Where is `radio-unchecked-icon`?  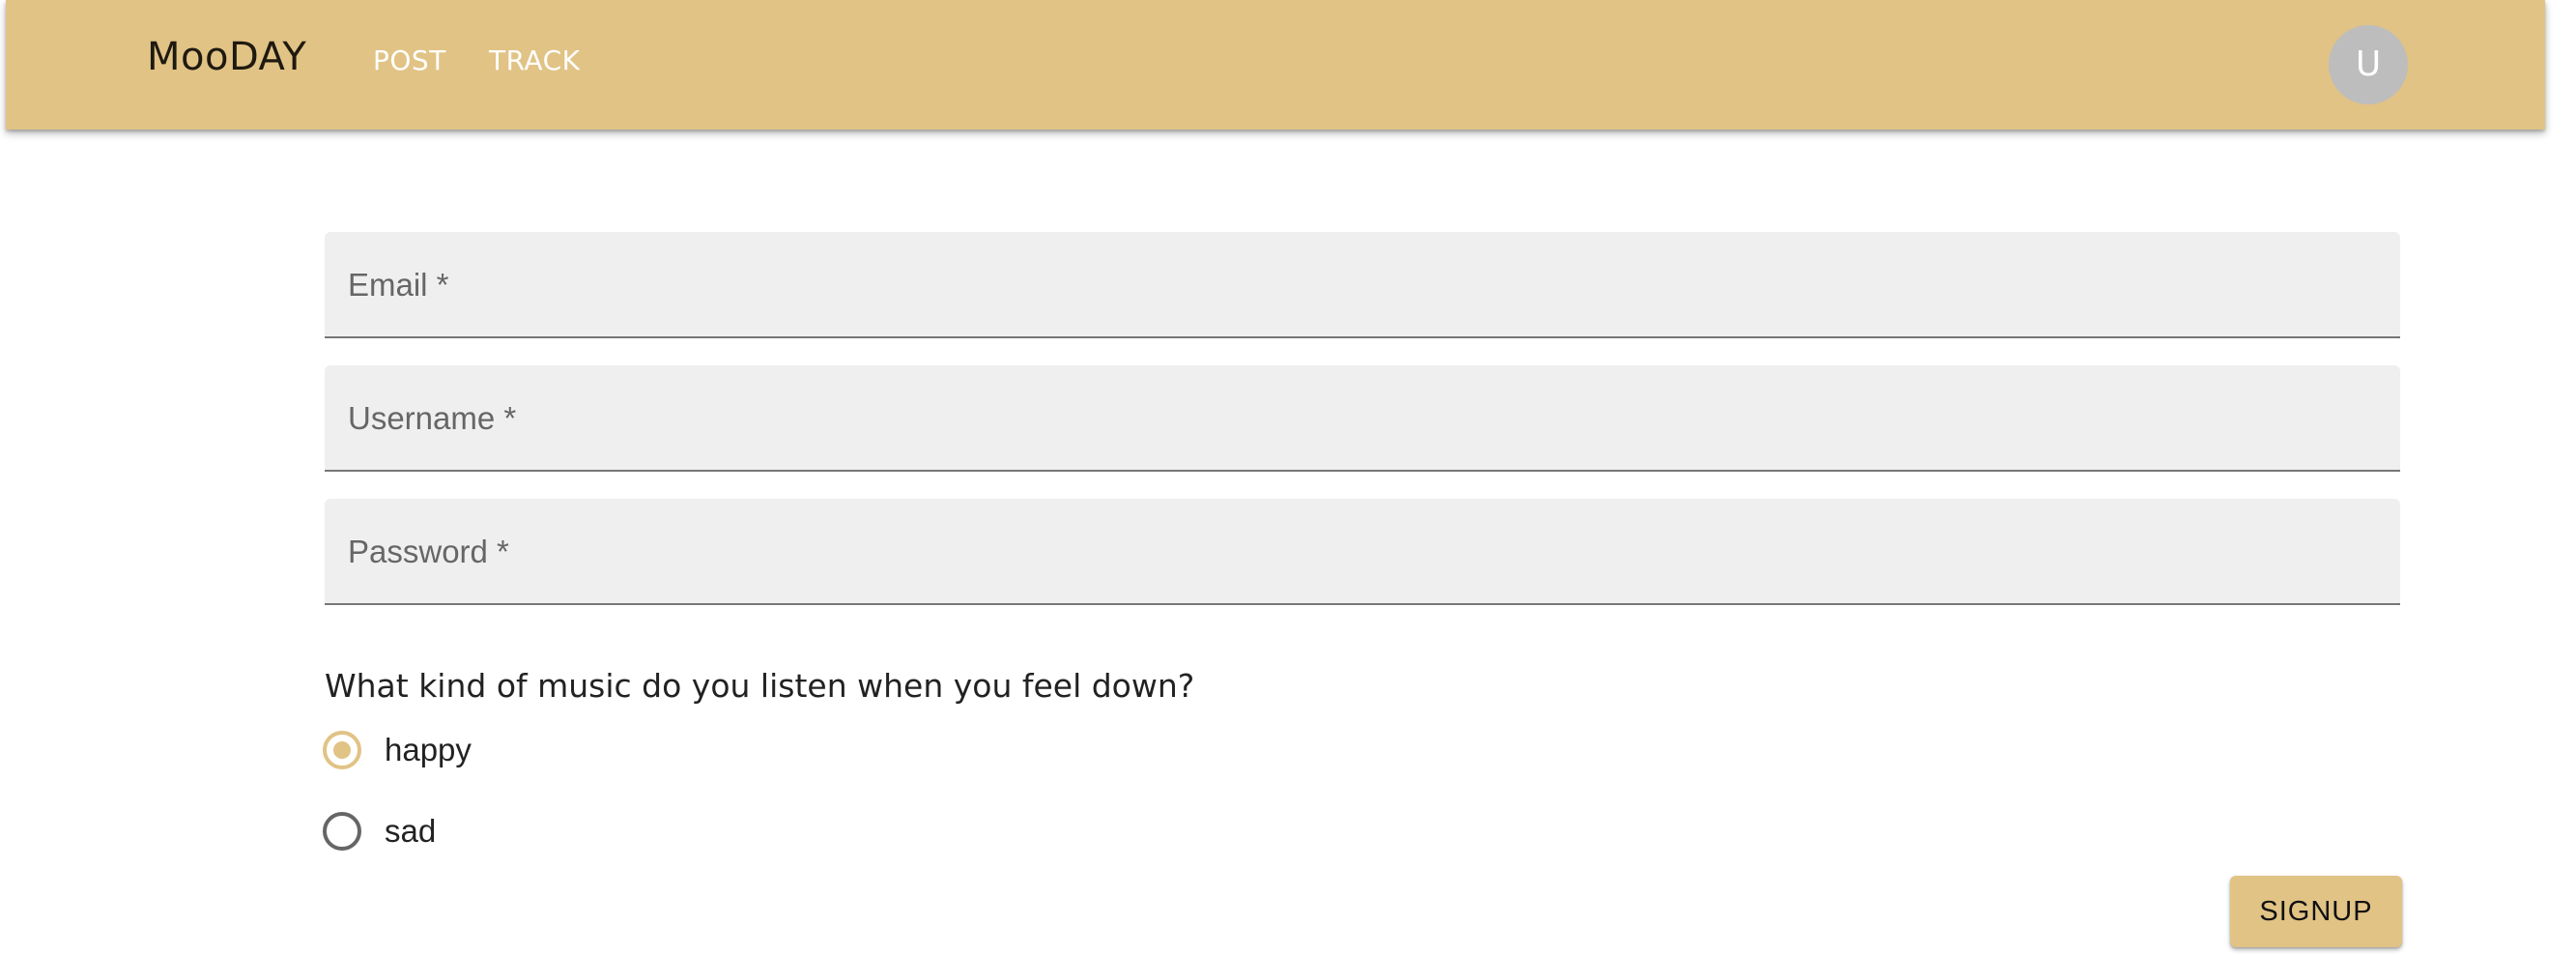
radio-unchecked-icon is located at coordinates (342, 831).